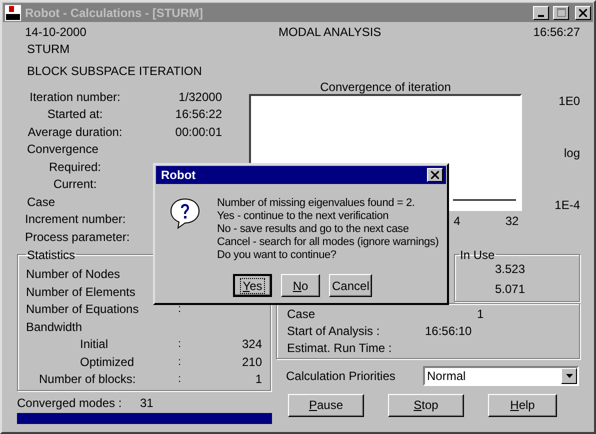 Image resolution: width=596 pixels, height=434 pixels. I want to click on stat-label: Number of Nodes, so click(74, 274).